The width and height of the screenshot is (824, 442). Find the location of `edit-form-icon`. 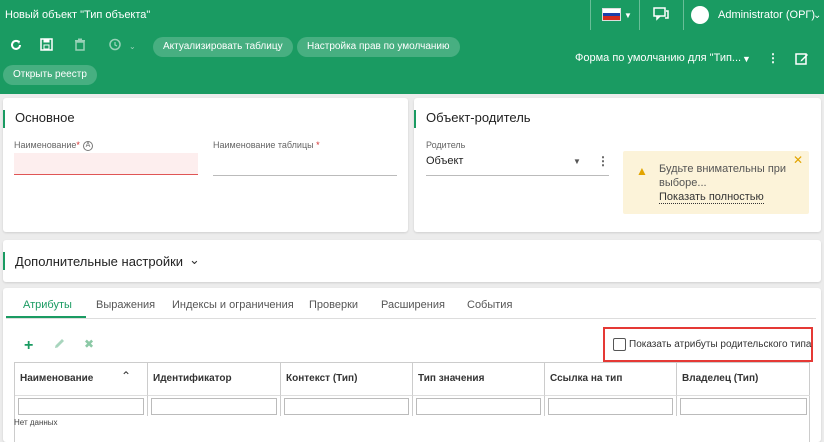

edit-form-icon is located at coordinates (802, 60).